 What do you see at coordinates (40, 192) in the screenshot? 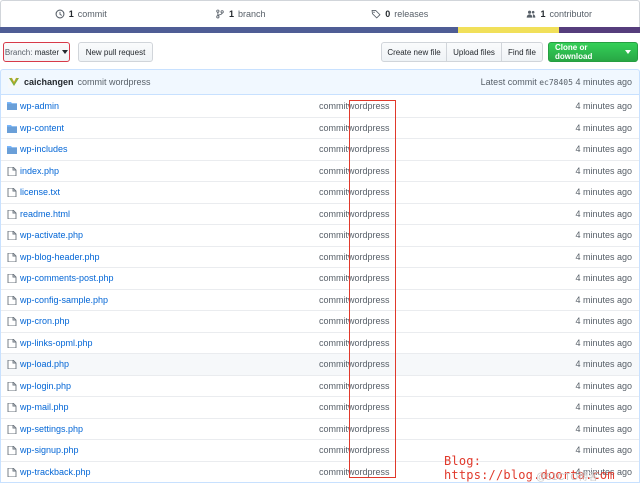
I see `file-name-link: license.txt` at bounding box center [40, 192].